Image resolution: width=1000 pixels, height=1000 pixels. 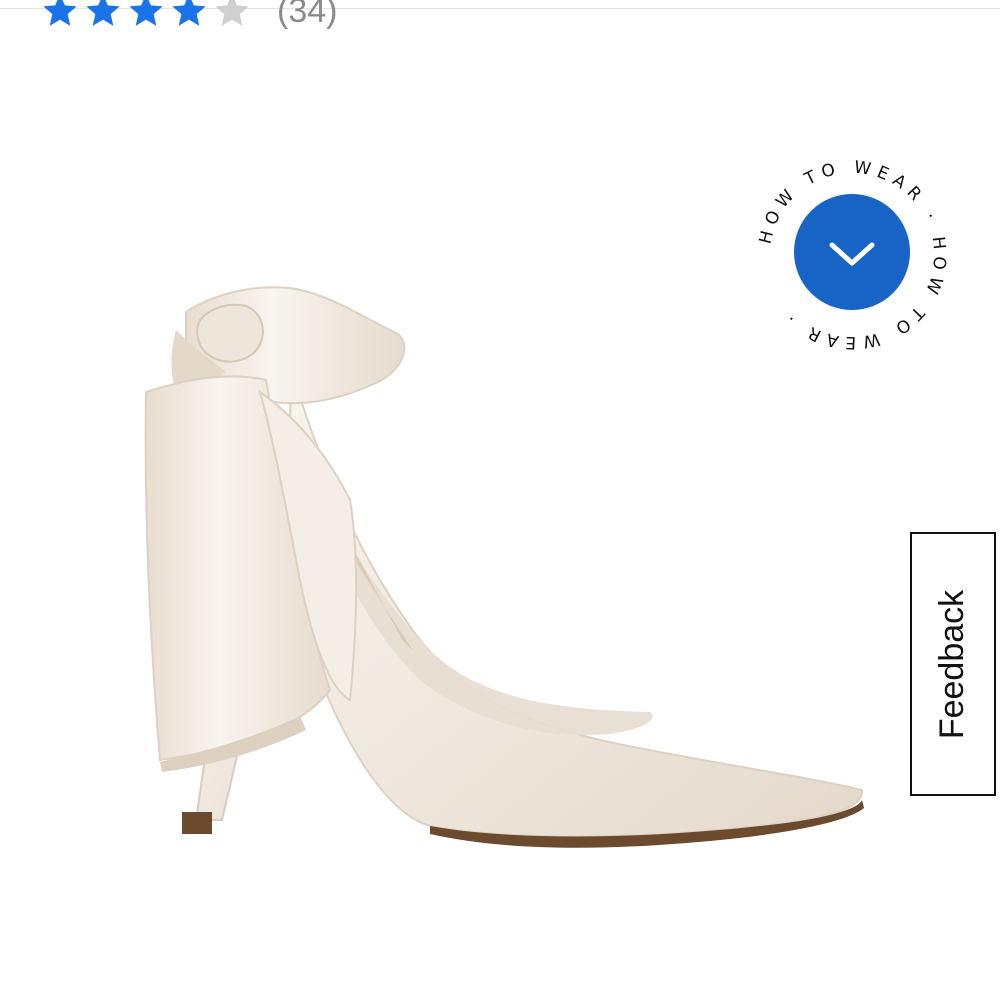 I want to click on how-to-wear-button: HOW TO WEAR · HOW TO WEAR ·, so click(x=852, y=255).